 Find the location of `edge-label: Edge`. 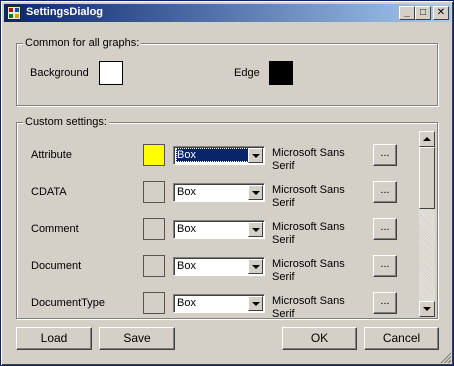

edge-label: Edge is located at coordinates (247, 73).